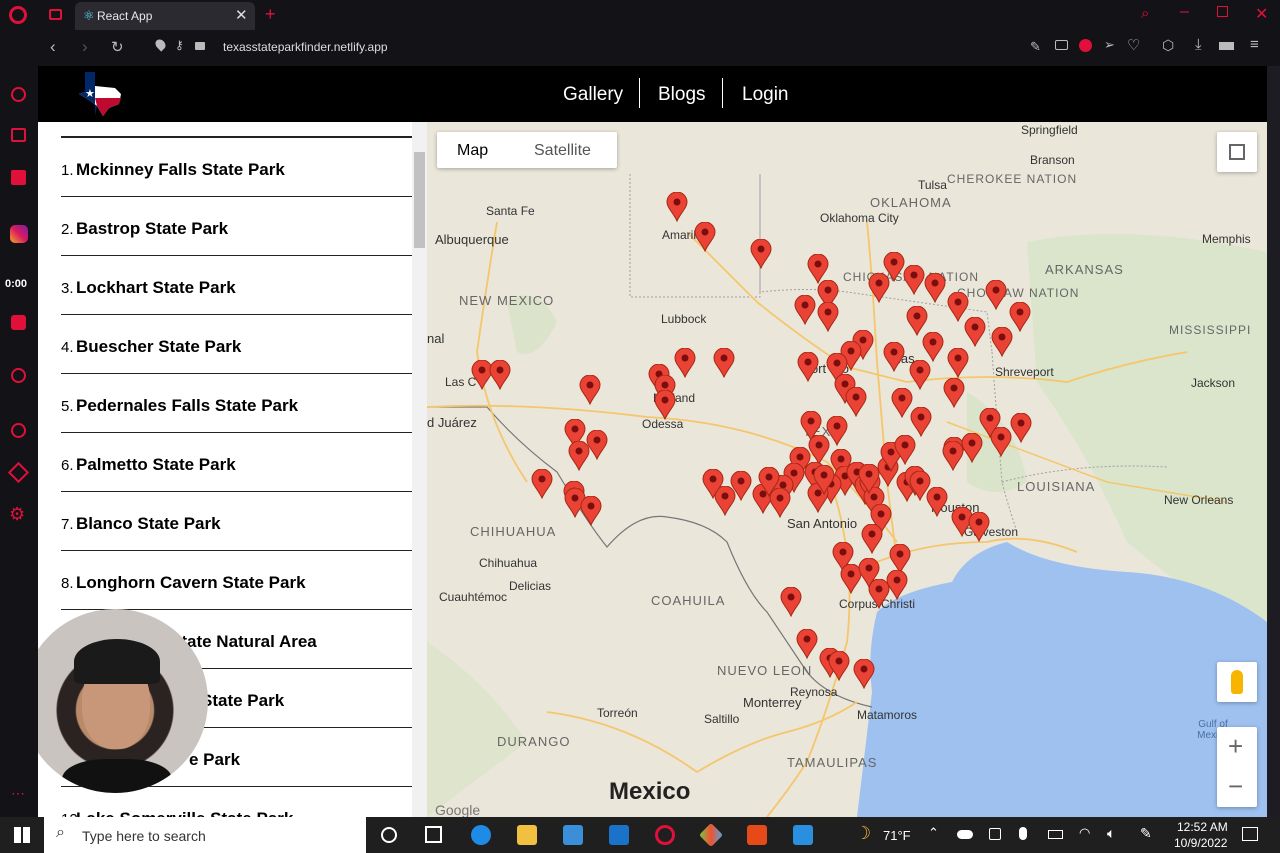 Image resolution: width=1280 pixels, height=853 pixels. I want to click on park-name: Longhorn Cavern State Park, so click(191, 583).